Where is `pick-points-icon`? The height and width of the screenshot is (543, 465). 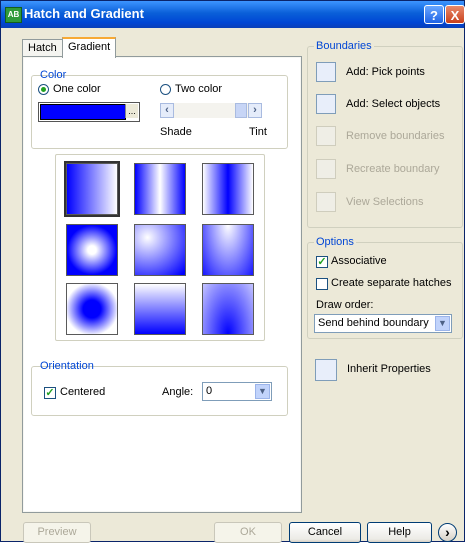
pick-points-icon is located at coordinates (326, 72).